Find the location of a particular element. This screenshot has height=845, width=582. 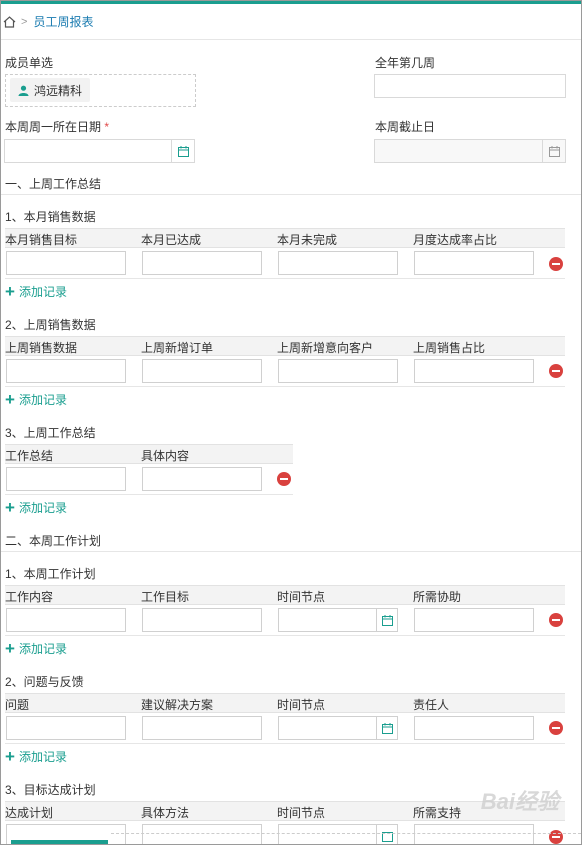

column-header: 具体内容 is located at coordinates (165, 456).